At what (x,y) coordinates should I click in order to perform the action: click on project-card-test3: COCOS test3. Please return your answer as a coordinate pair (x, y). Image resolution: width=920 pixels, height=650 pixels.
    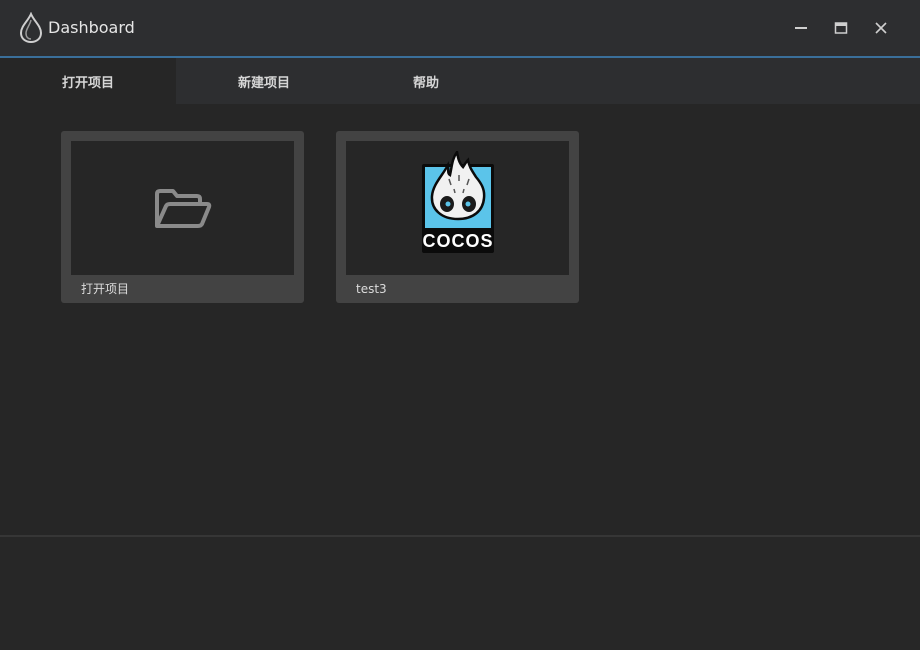
    Looking at the image, I should click on (457, 217).